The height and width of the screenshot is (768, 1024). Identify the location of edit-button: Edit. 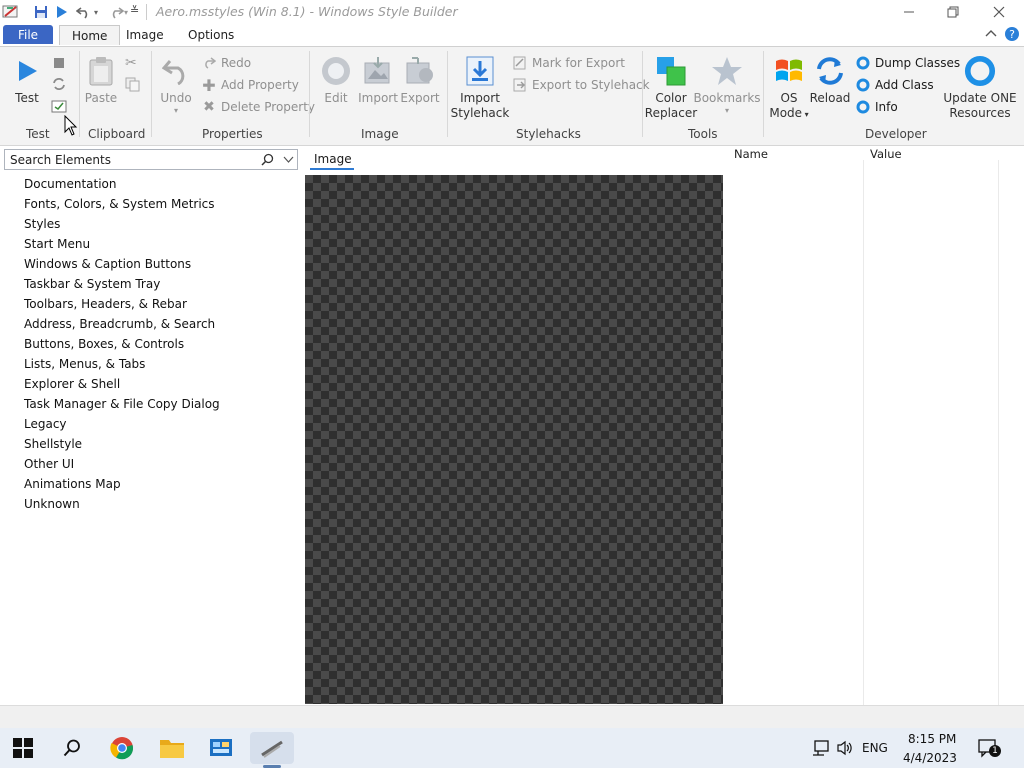
(336, 80).